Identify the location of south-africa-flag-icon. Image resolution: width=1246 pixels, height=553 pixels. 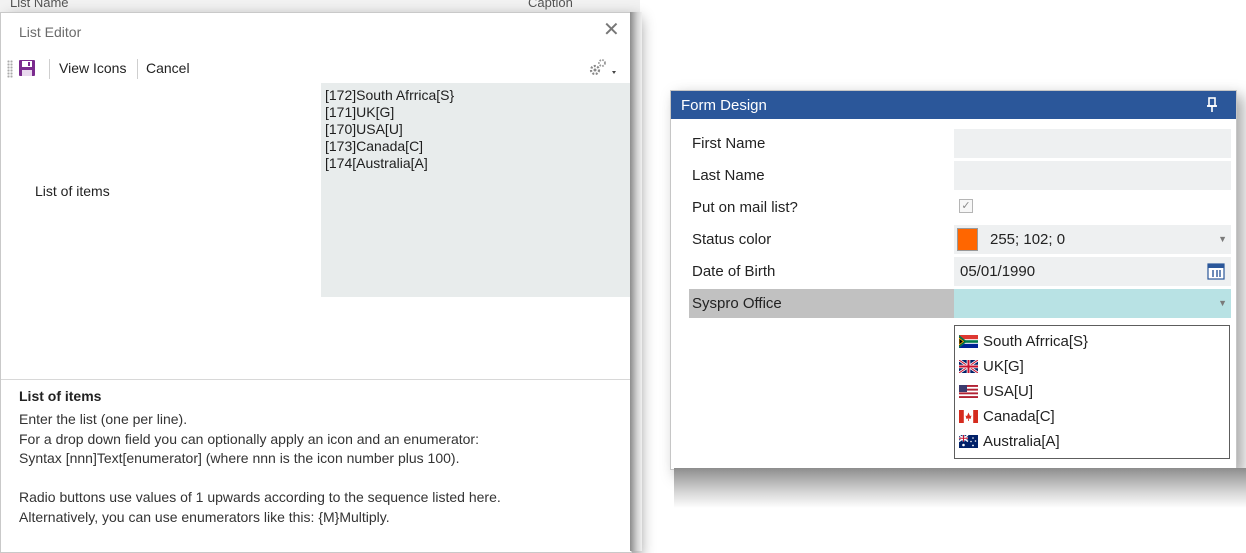
(968, 341).